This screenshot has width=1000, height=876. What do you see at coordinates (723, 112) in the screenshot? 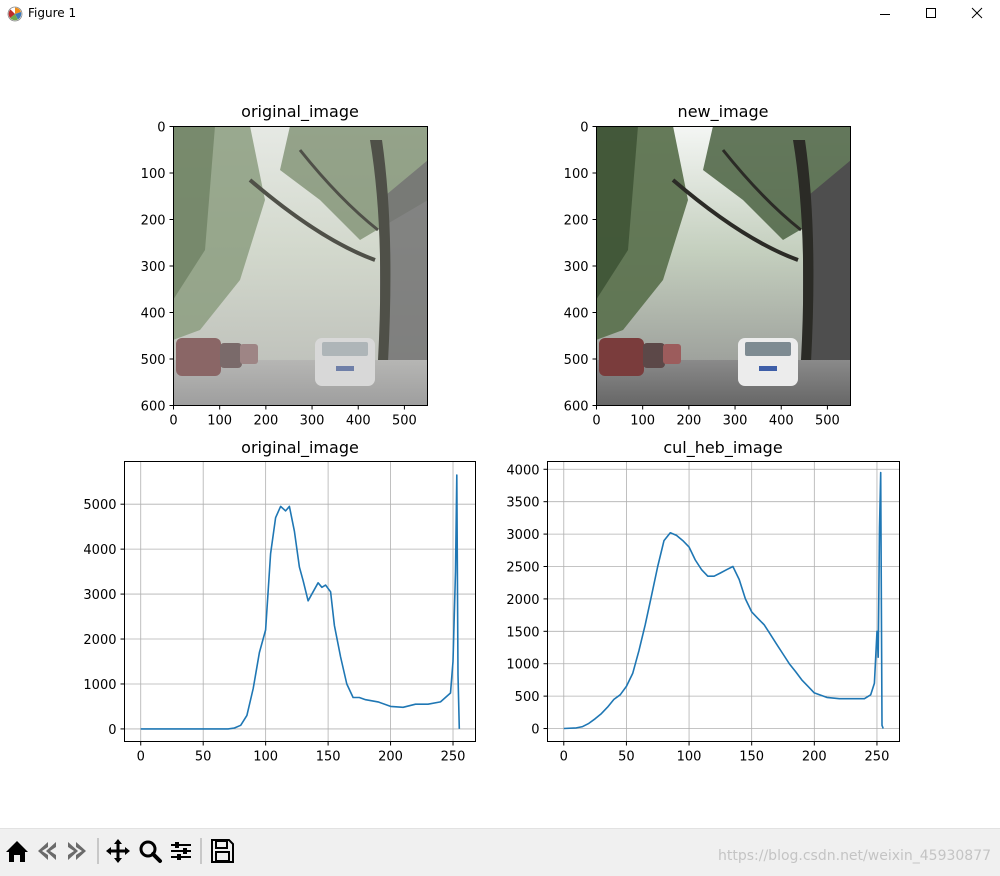
I see `axes-title: new_image` at bounding box center [723, 112].